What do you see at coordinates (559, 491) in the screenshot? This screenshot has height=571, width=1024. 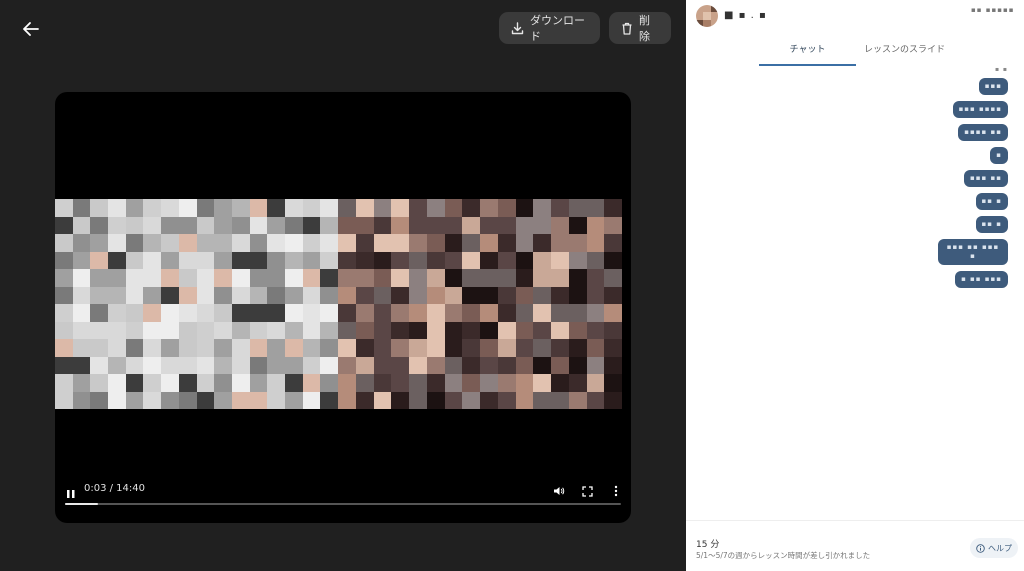 I see `volume-button` at bounding box center [559, 491].